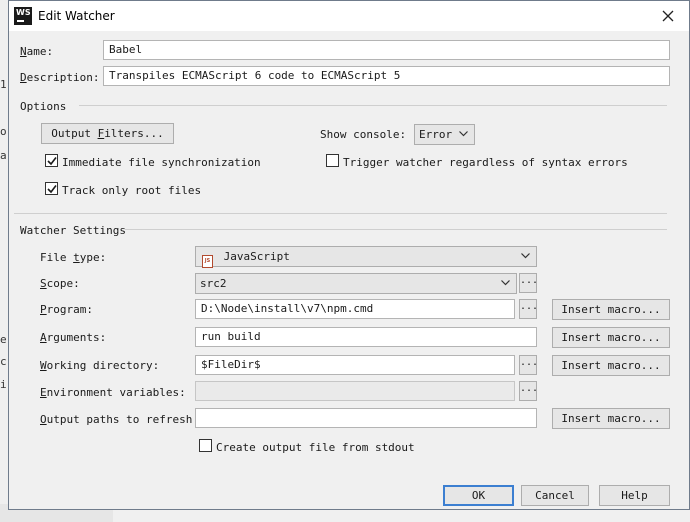  What do you see at coordinates (73, 337) in the screenshot?
I see `arguments-label: Arguments:` at bounding box center [73, 337].